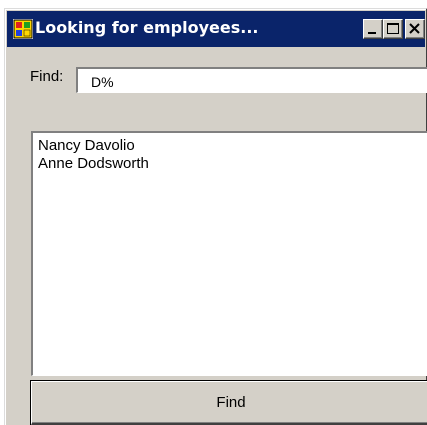 The image size is (427, 425). I want to click on search-input, so click(251, 80).